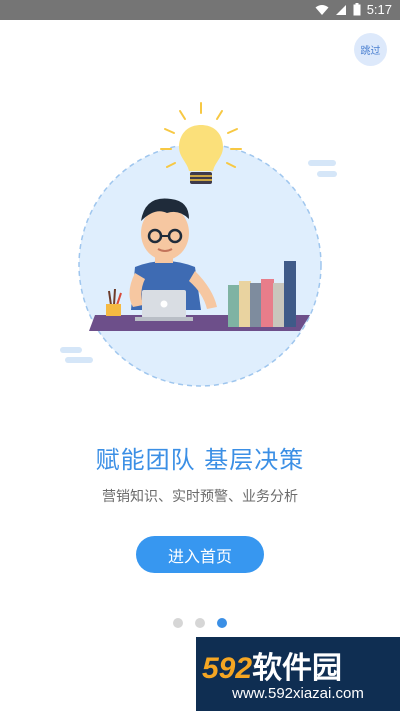 The width and height of the screenshot is (400, 711). I want to click on watermark-logo: 592软件园, so click(272, 665).